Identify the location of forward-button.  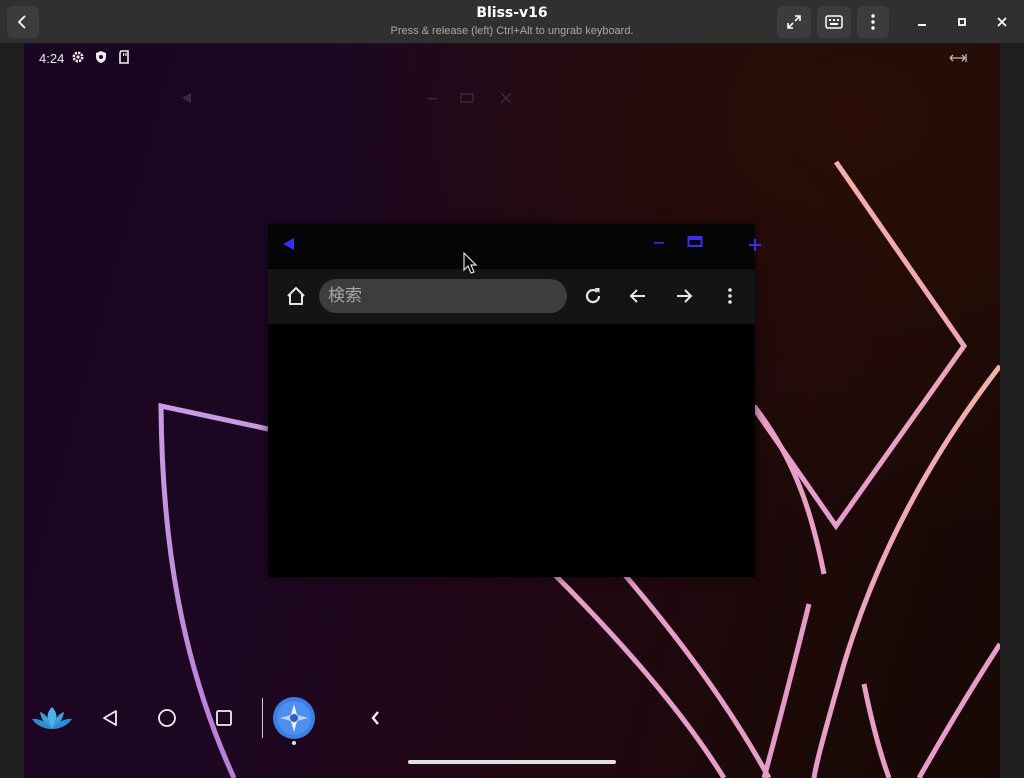
(684, 296).